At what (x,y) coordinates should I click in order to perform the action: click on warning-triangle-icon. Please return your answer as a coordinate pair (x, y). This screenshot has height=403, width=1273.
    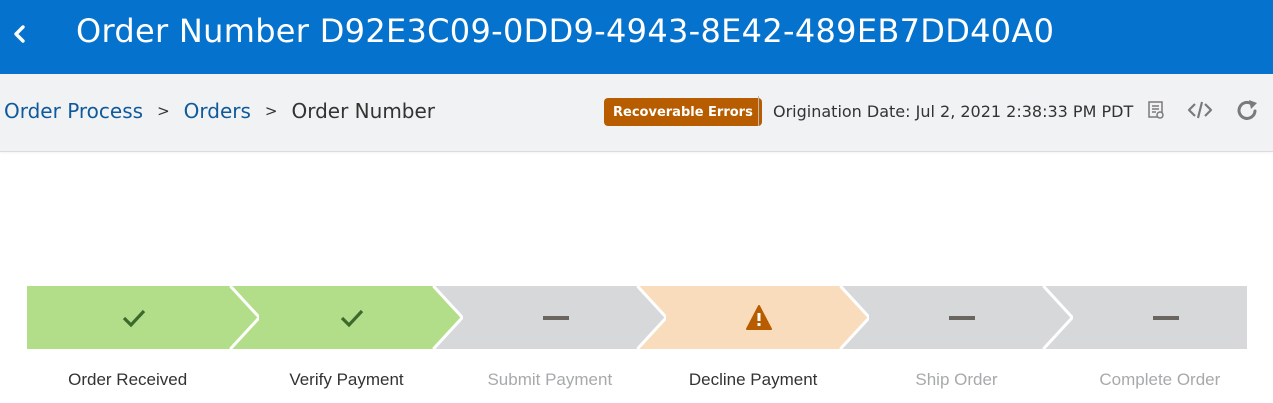
    Looking at the image, I should click on (759, 317).